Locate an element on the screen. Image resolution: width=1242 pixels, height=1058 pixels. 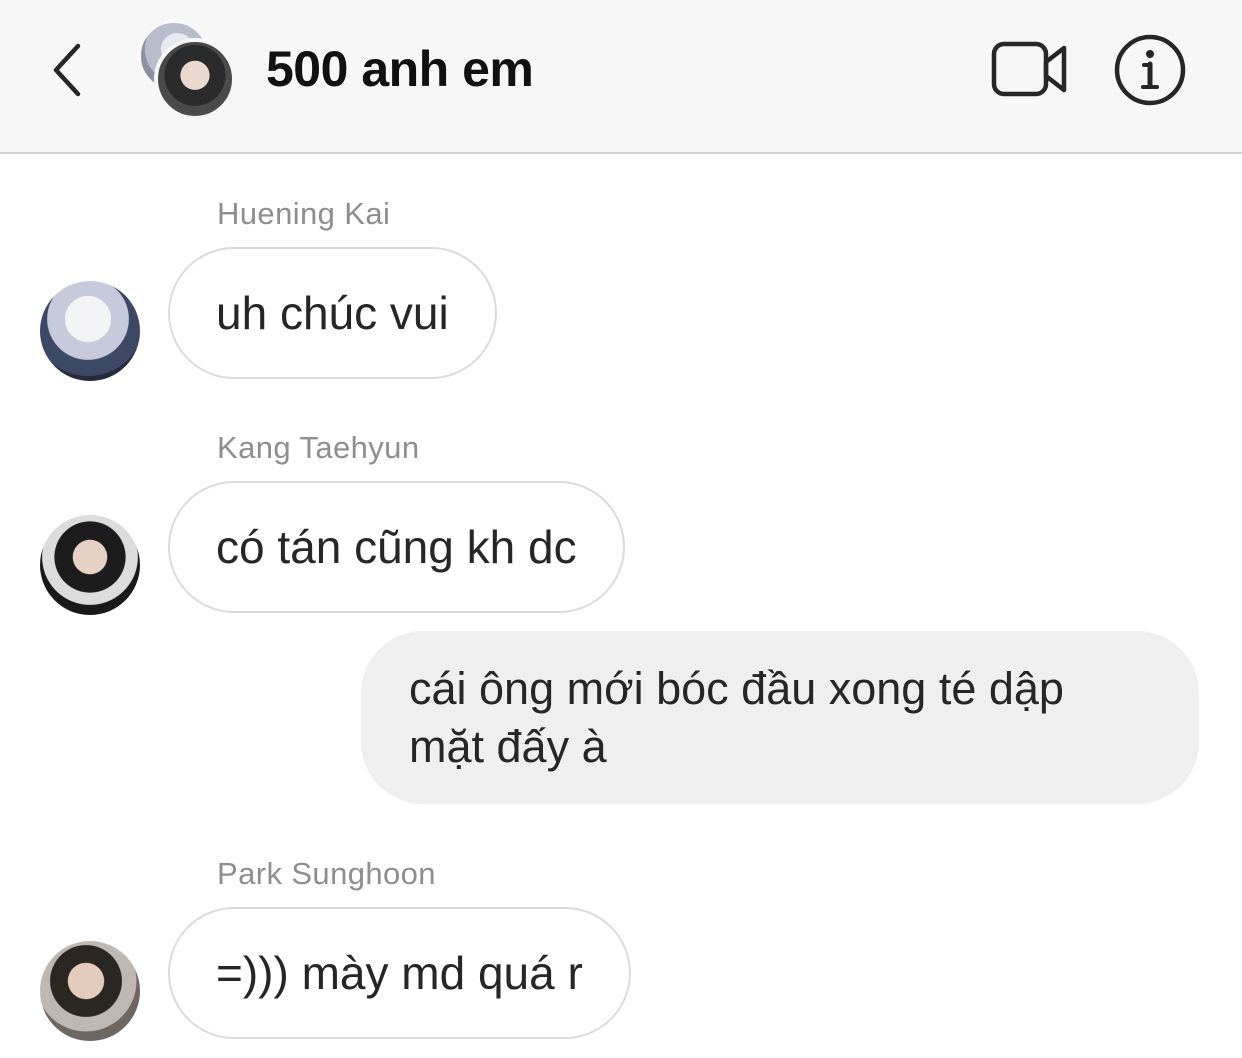
info-icon is located at coordinates (1150, 70).